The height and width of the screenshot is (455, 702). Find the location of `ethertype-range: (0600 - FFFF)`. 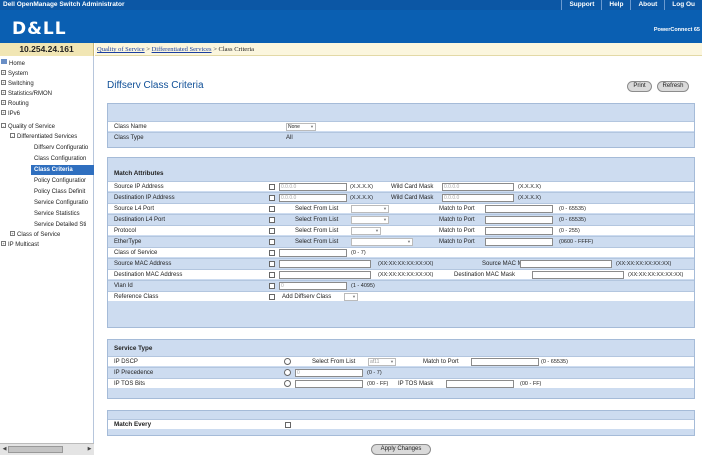

ethertype-range: (0600 - FFFF) is located at coordinates (576, 242).